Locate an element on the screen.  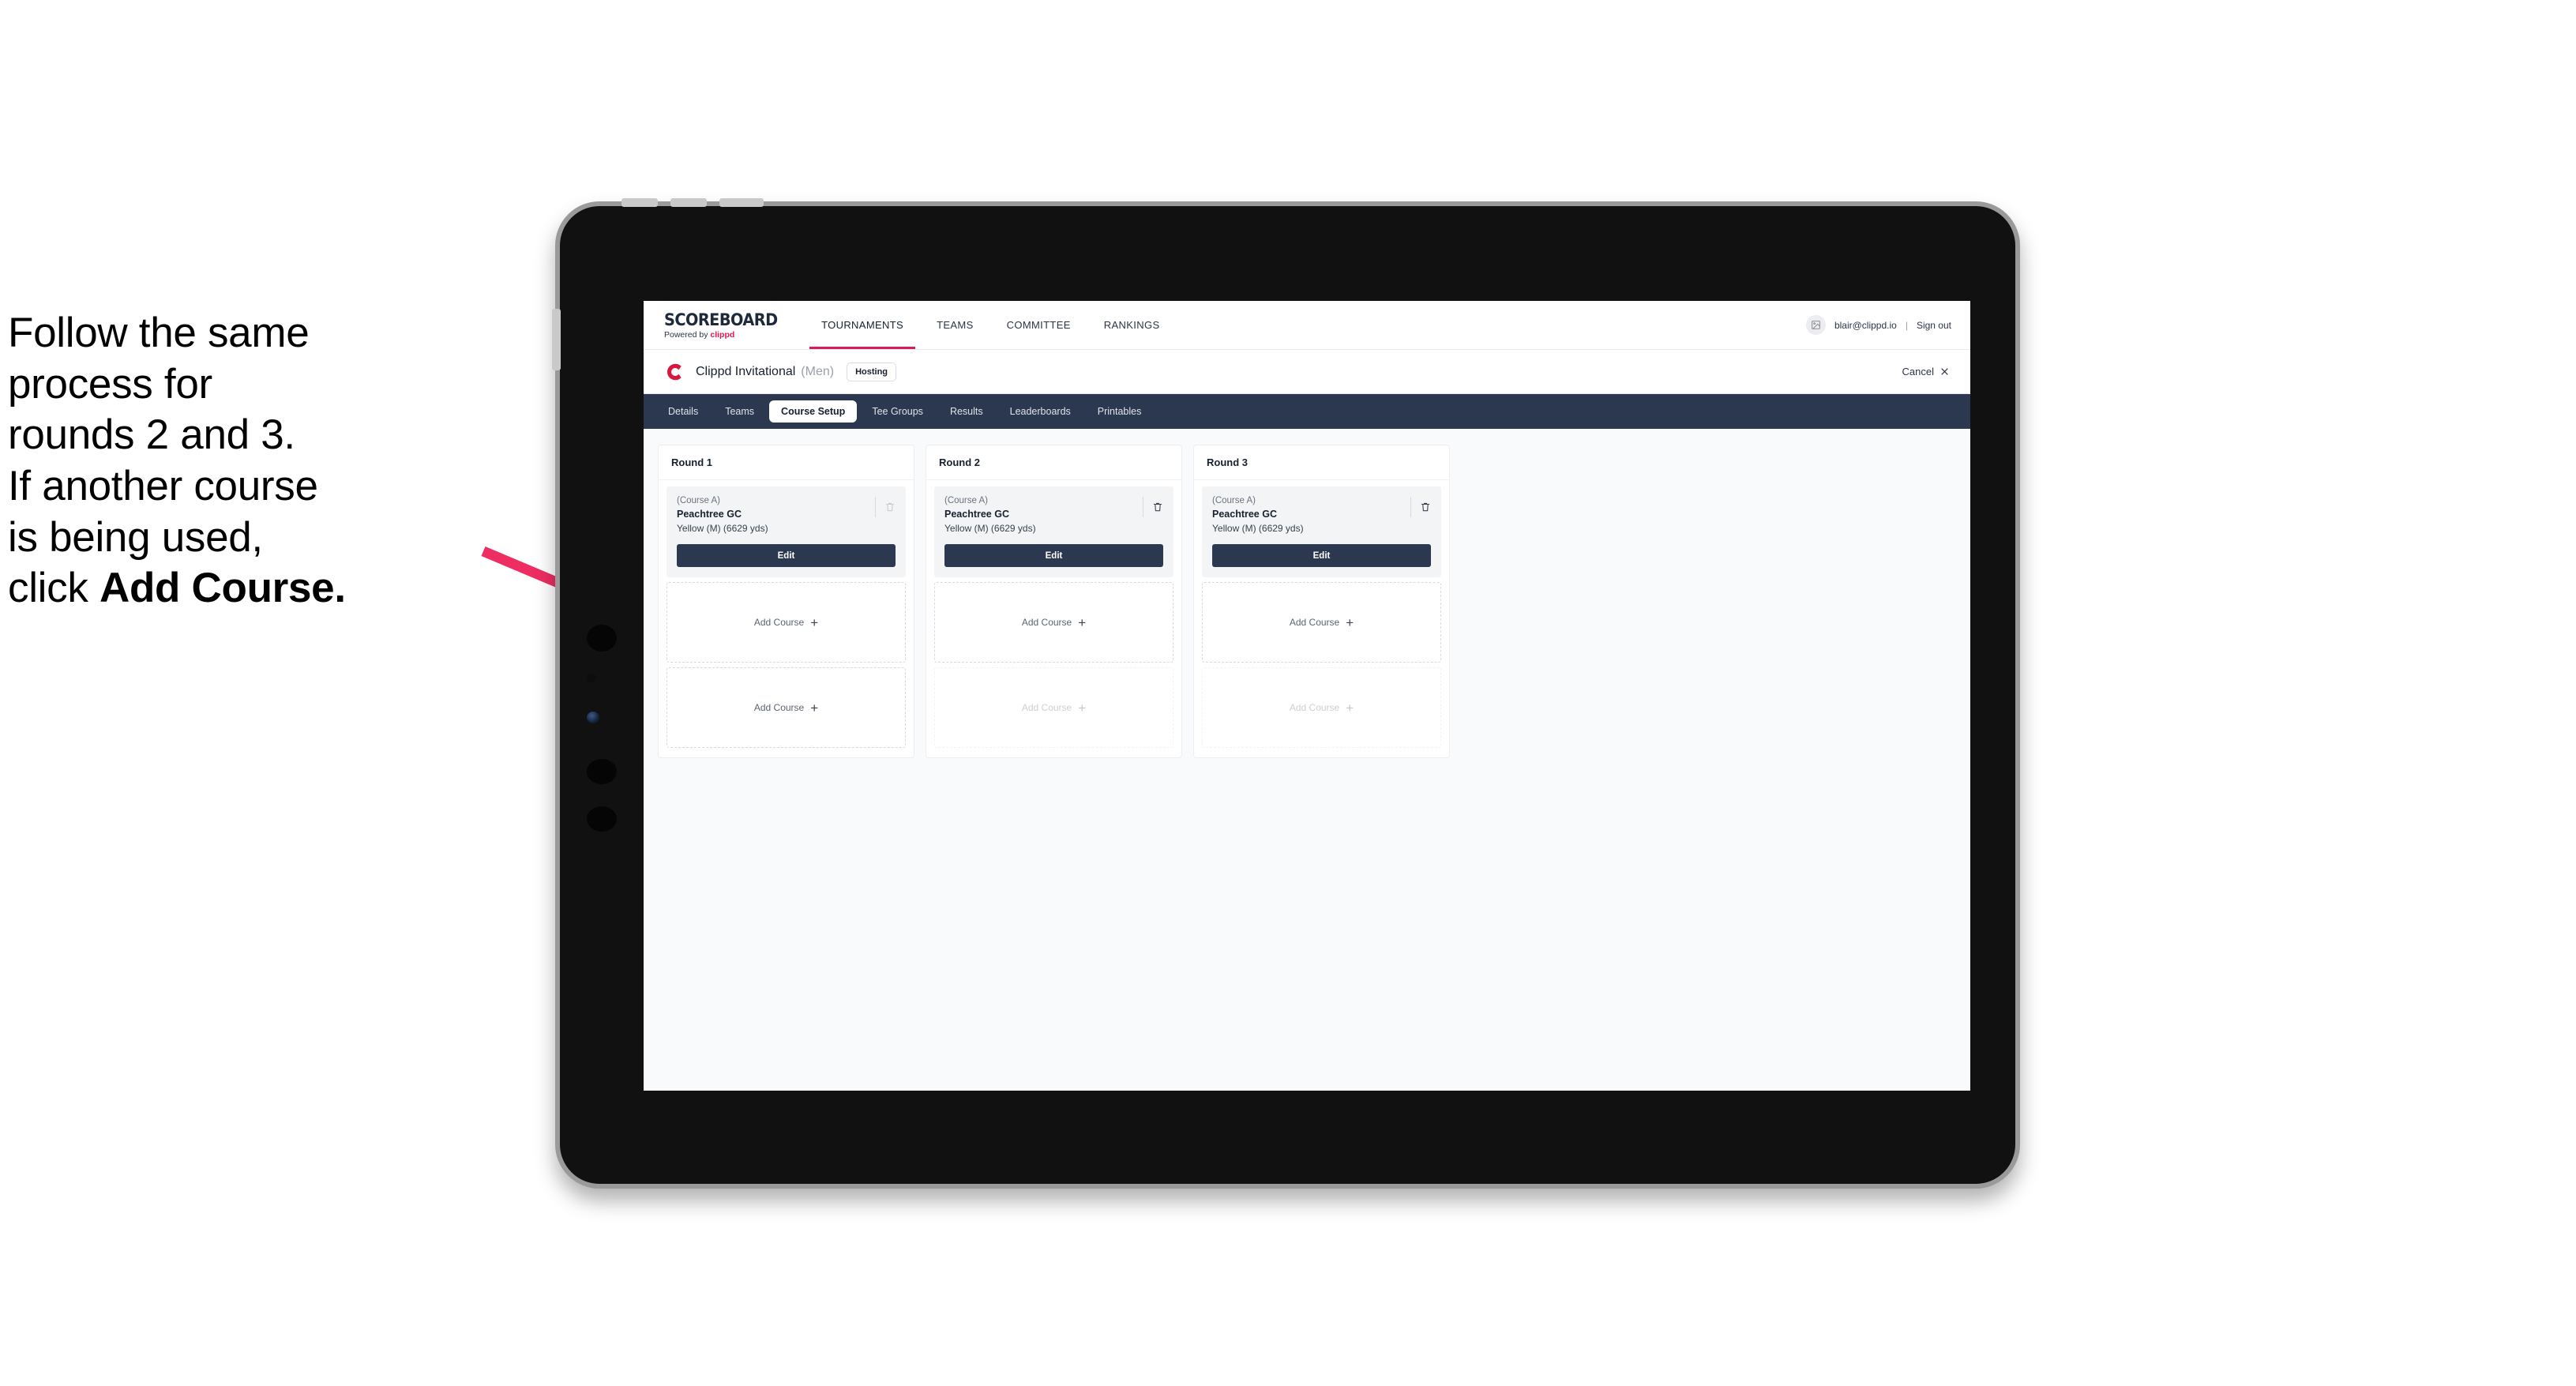
volume-up-button is located at coordinates (688, 202).